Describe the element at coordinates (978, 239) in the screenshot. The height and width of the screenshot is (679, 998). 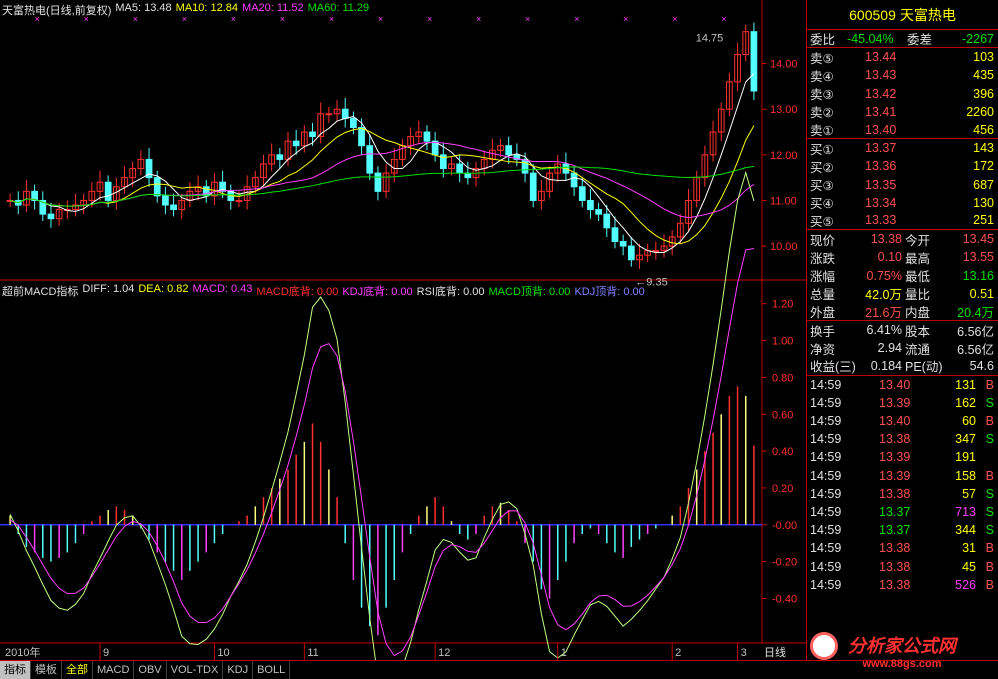
I see `stat-value: 13.45` at that location.